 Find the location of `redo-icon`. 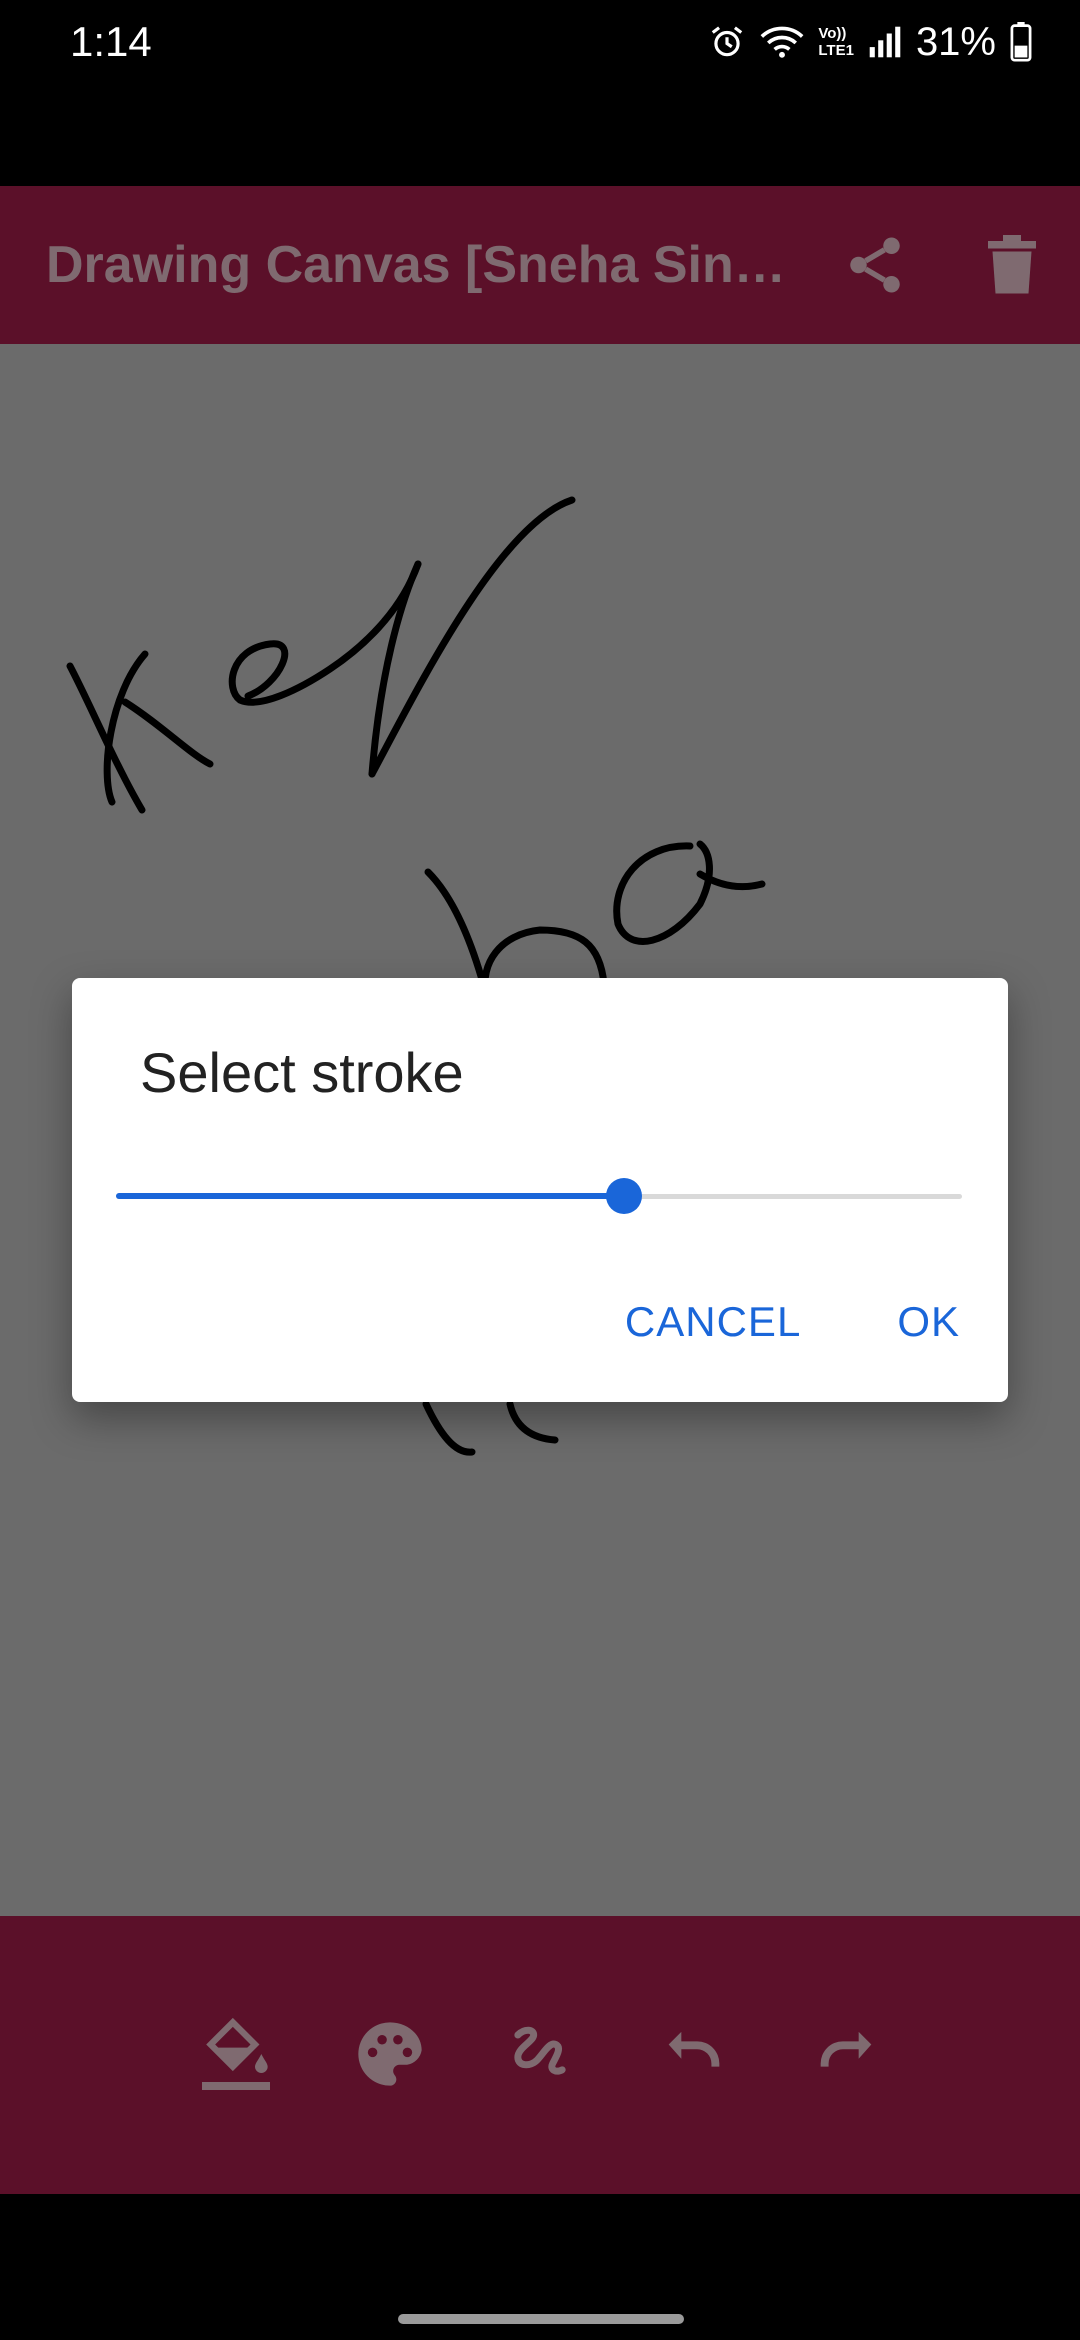

redo-icon is located at coordinates (846, 2063).